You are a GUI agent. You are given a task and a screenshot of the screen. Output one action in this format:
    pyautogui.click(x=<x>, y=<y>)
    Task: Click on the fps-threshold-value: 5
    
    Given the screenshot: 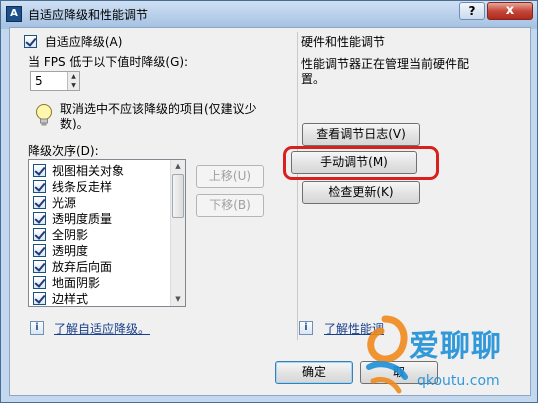 What is the action you would take?
    pyautogui.click(x=39, y=81)
    